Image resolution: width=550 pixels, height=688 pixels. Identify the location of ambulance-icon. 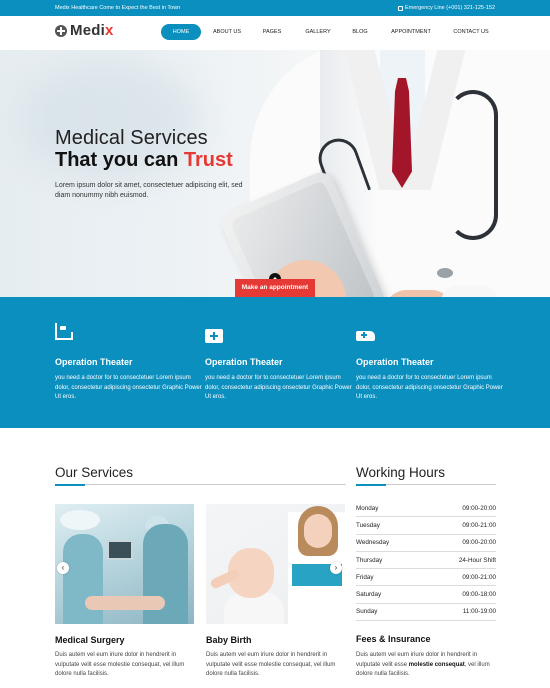
(365, 335).